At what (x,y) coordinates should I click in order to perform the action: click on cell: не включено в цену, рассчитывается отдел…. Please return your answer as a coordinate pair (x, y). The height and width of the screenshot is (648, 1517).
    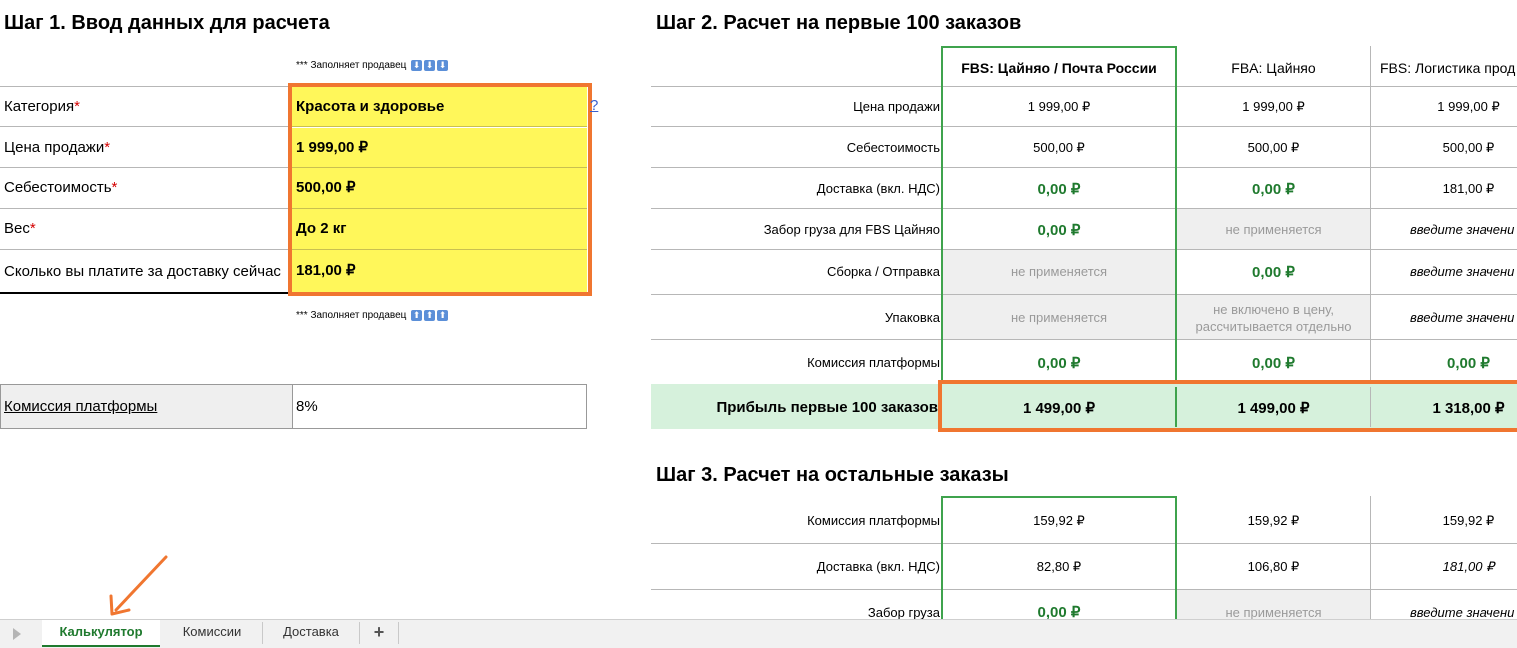
    Looking at the image, I should click on (1273, 318).